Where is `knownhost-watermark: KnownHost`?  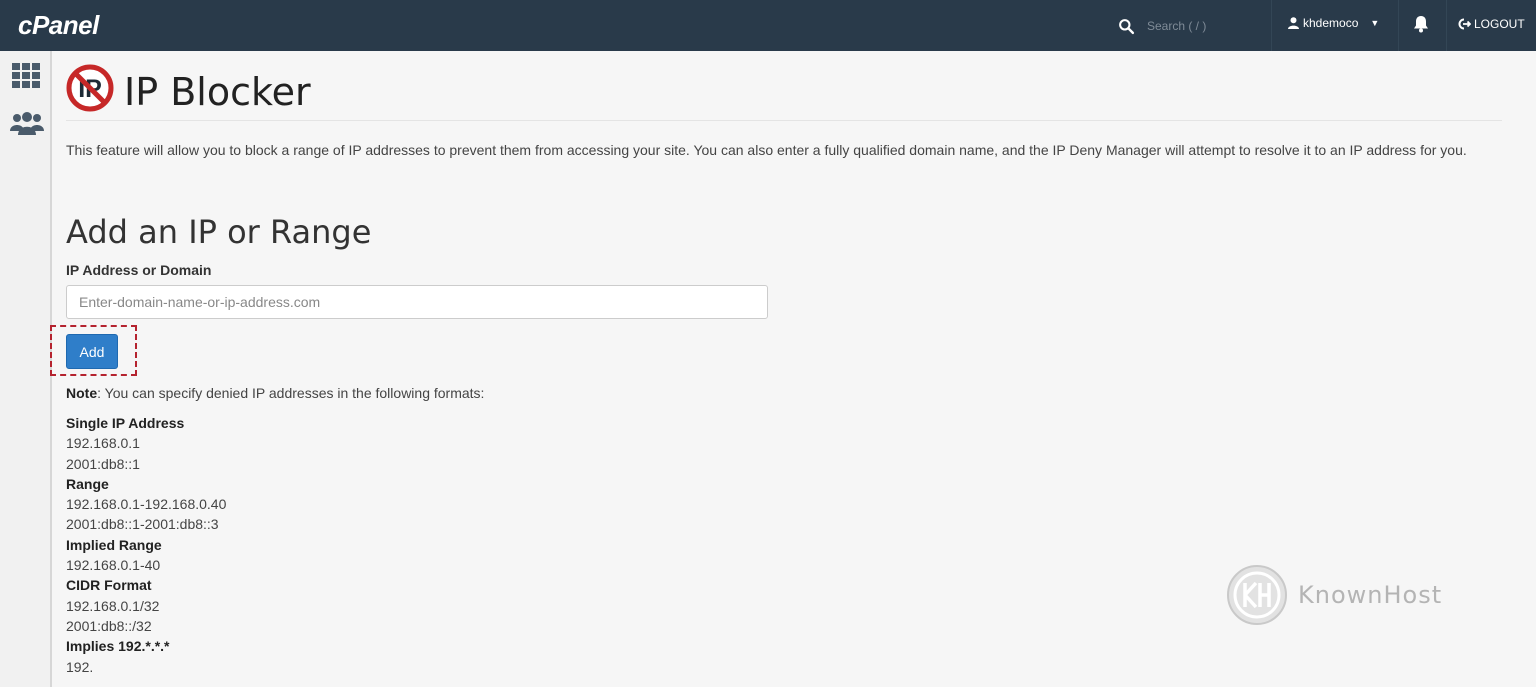 knownhost-watermark: KnownHost is located at coordinates (1346, 595).